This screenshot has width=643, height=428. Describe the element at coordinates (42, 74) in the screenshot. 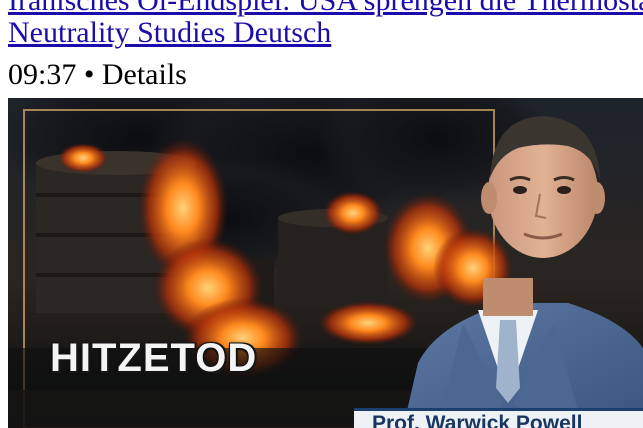

I see `video-duration: 09:37` at that location.